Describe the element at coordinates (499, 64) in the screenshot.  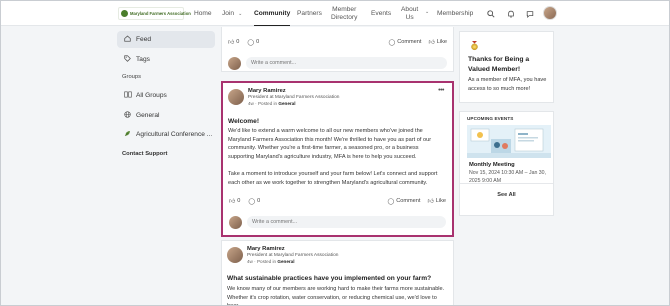
I see `badge-title: Thanks for Being a Valued Member!` at that location.